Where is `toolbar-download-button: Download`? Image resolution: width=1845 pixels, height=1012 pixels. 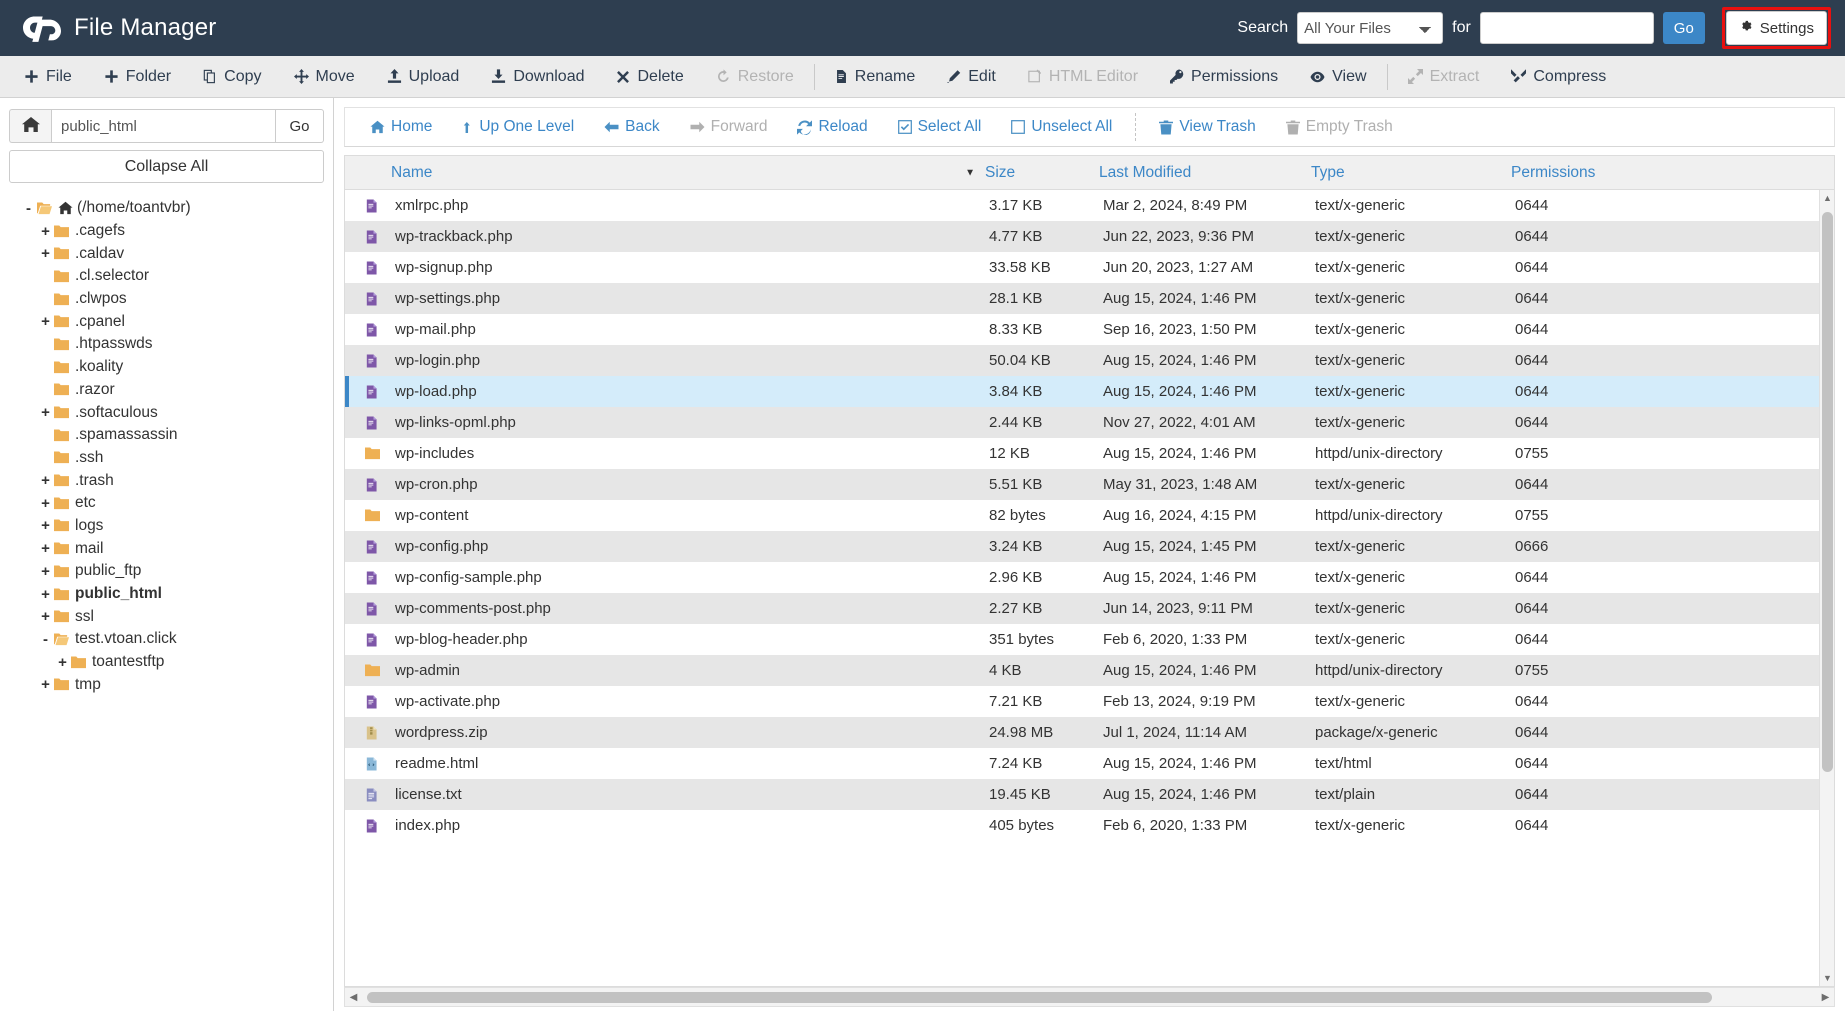
toolbar-download-button: Download is located at coordinates (537, 77).